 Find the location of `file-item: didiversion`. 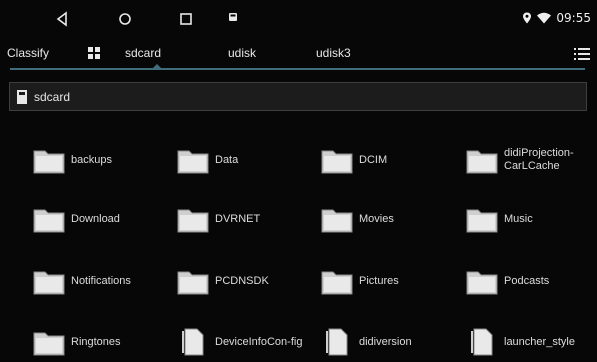

file-item: didiversion is located at coordinates (385, 342).